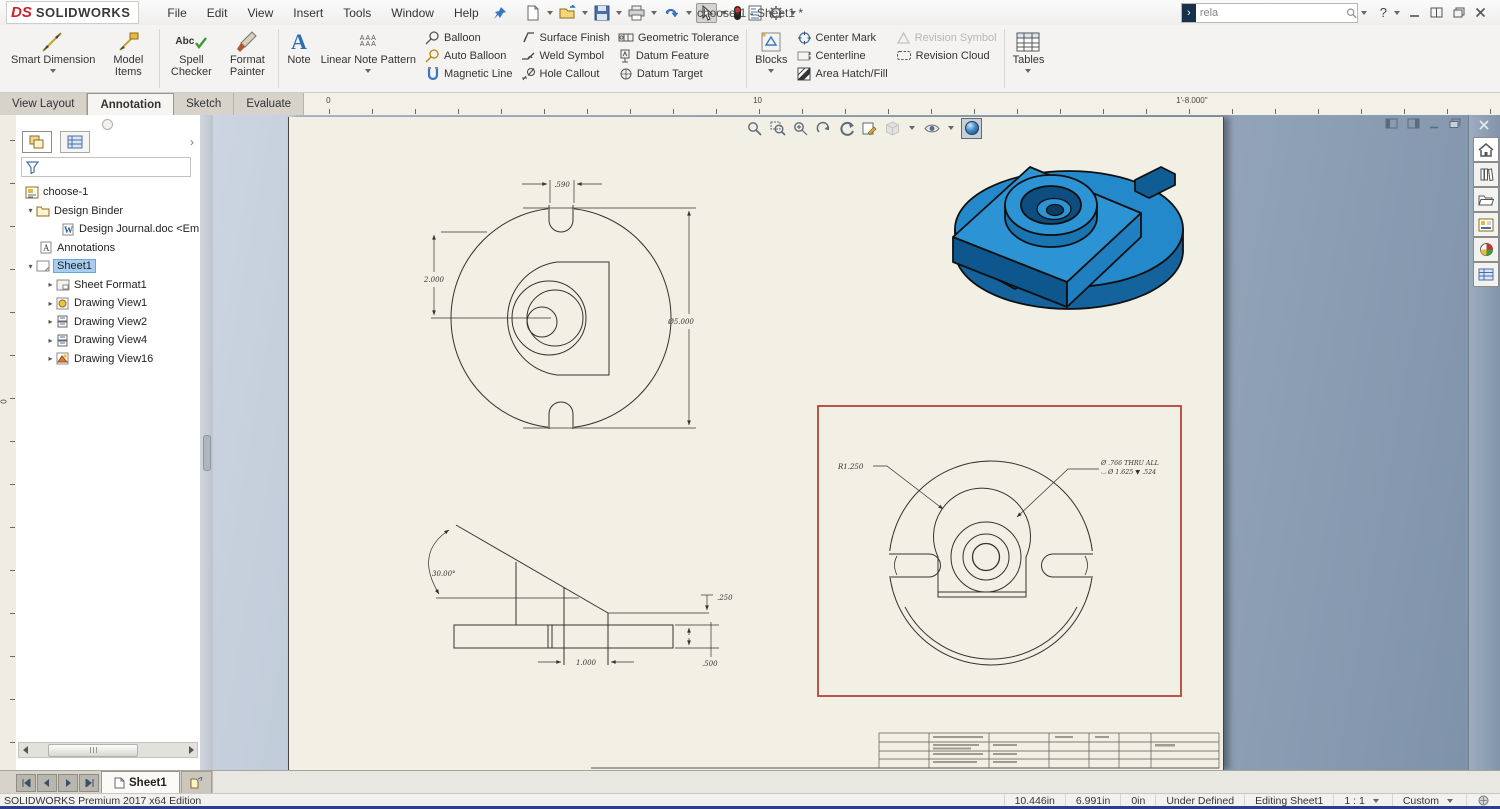  I want to click on print-button, so click(636, 13).